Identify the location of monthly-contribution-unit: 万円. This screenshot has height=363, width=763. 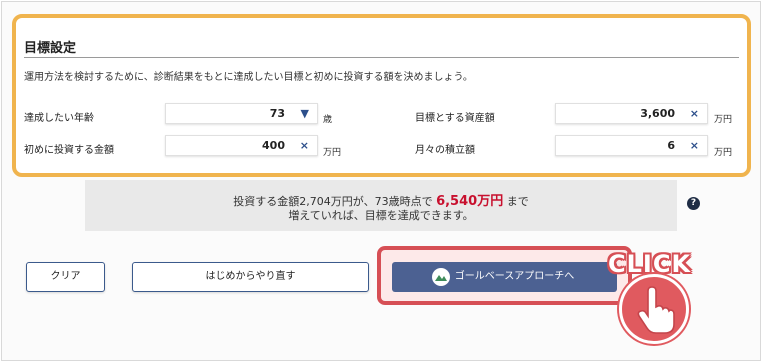
(723, 153).